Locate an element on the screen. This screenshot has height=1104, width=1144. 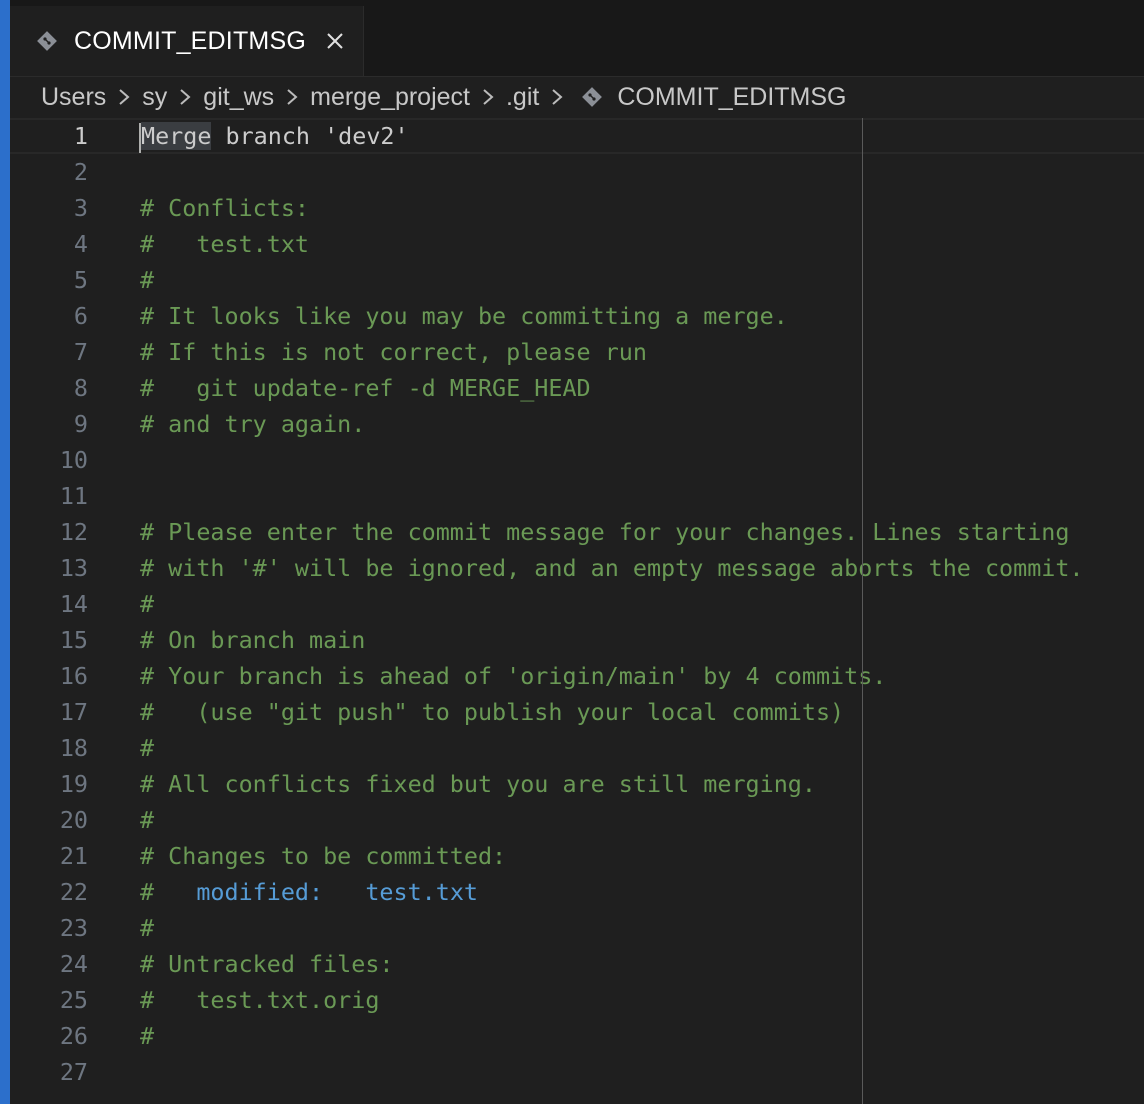
editor-line: 7 # If this is not correct, please run is located at coordinates (577, 352).